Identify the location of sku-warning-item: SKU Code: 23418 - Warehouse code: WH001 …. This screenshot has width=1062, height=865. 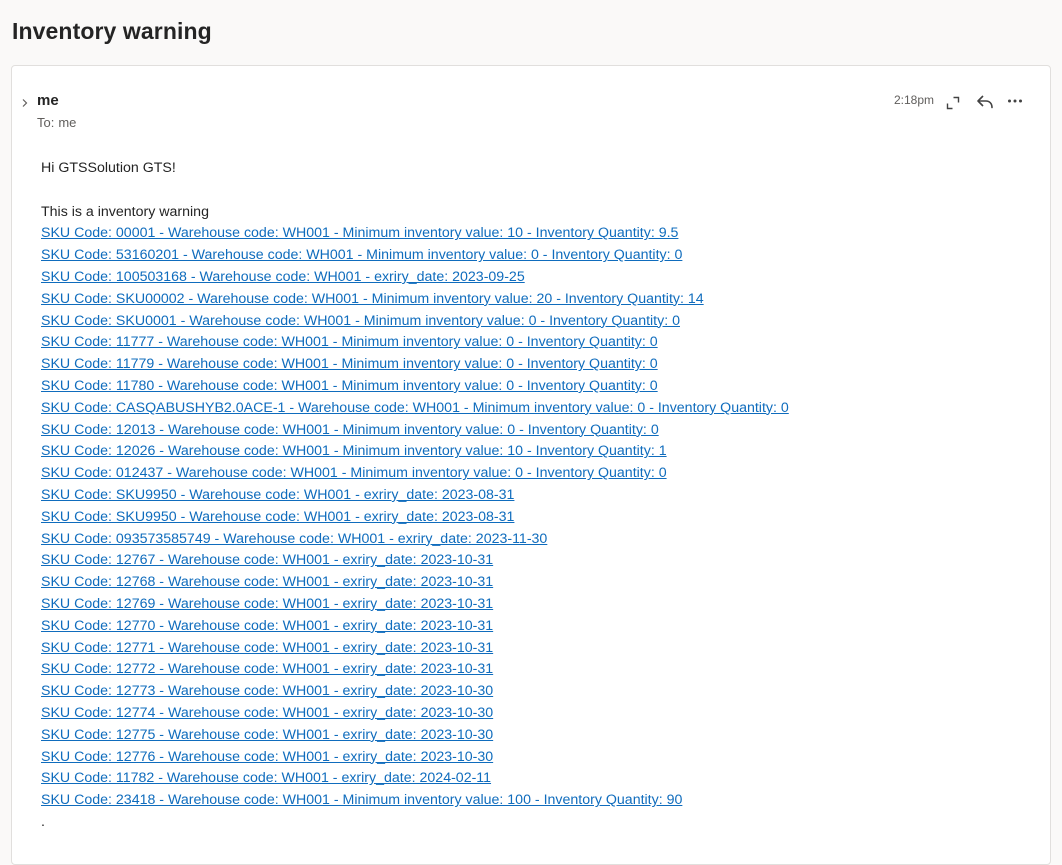
(536, 801).